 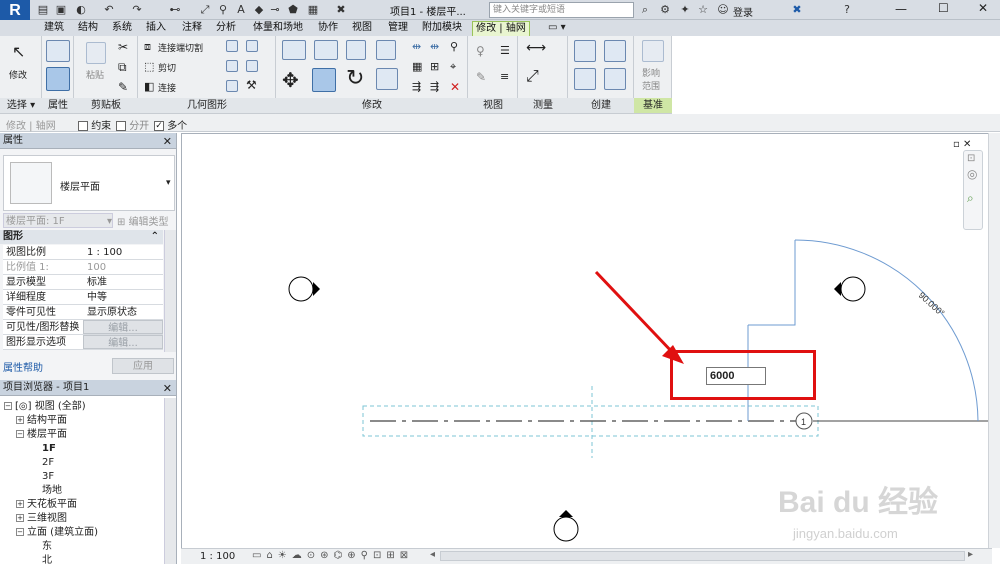 What do you see at coordinates (702, 556) in the screenshot?
I see `horizontal-scrollbar` at bounding box center [702, 556].